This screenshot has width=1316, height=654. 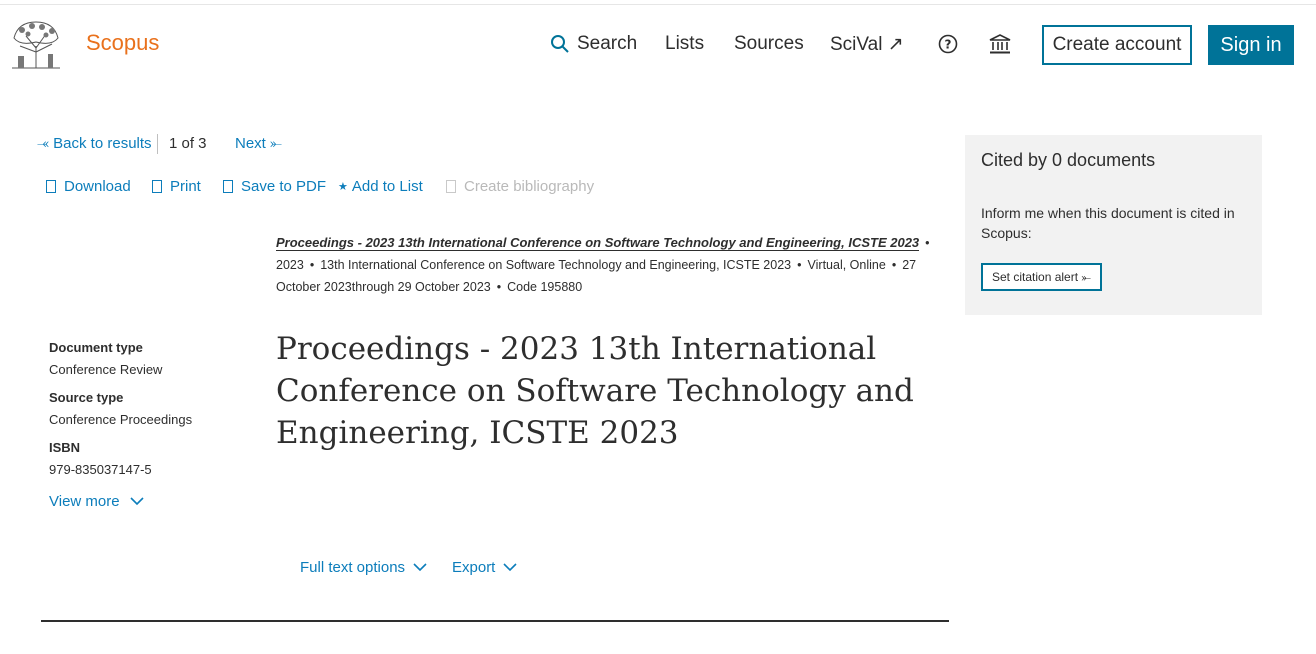 What do you see at coordinates (560, 44) in the screenshot?
I see `search-icon` at bounding box center [560, 44].